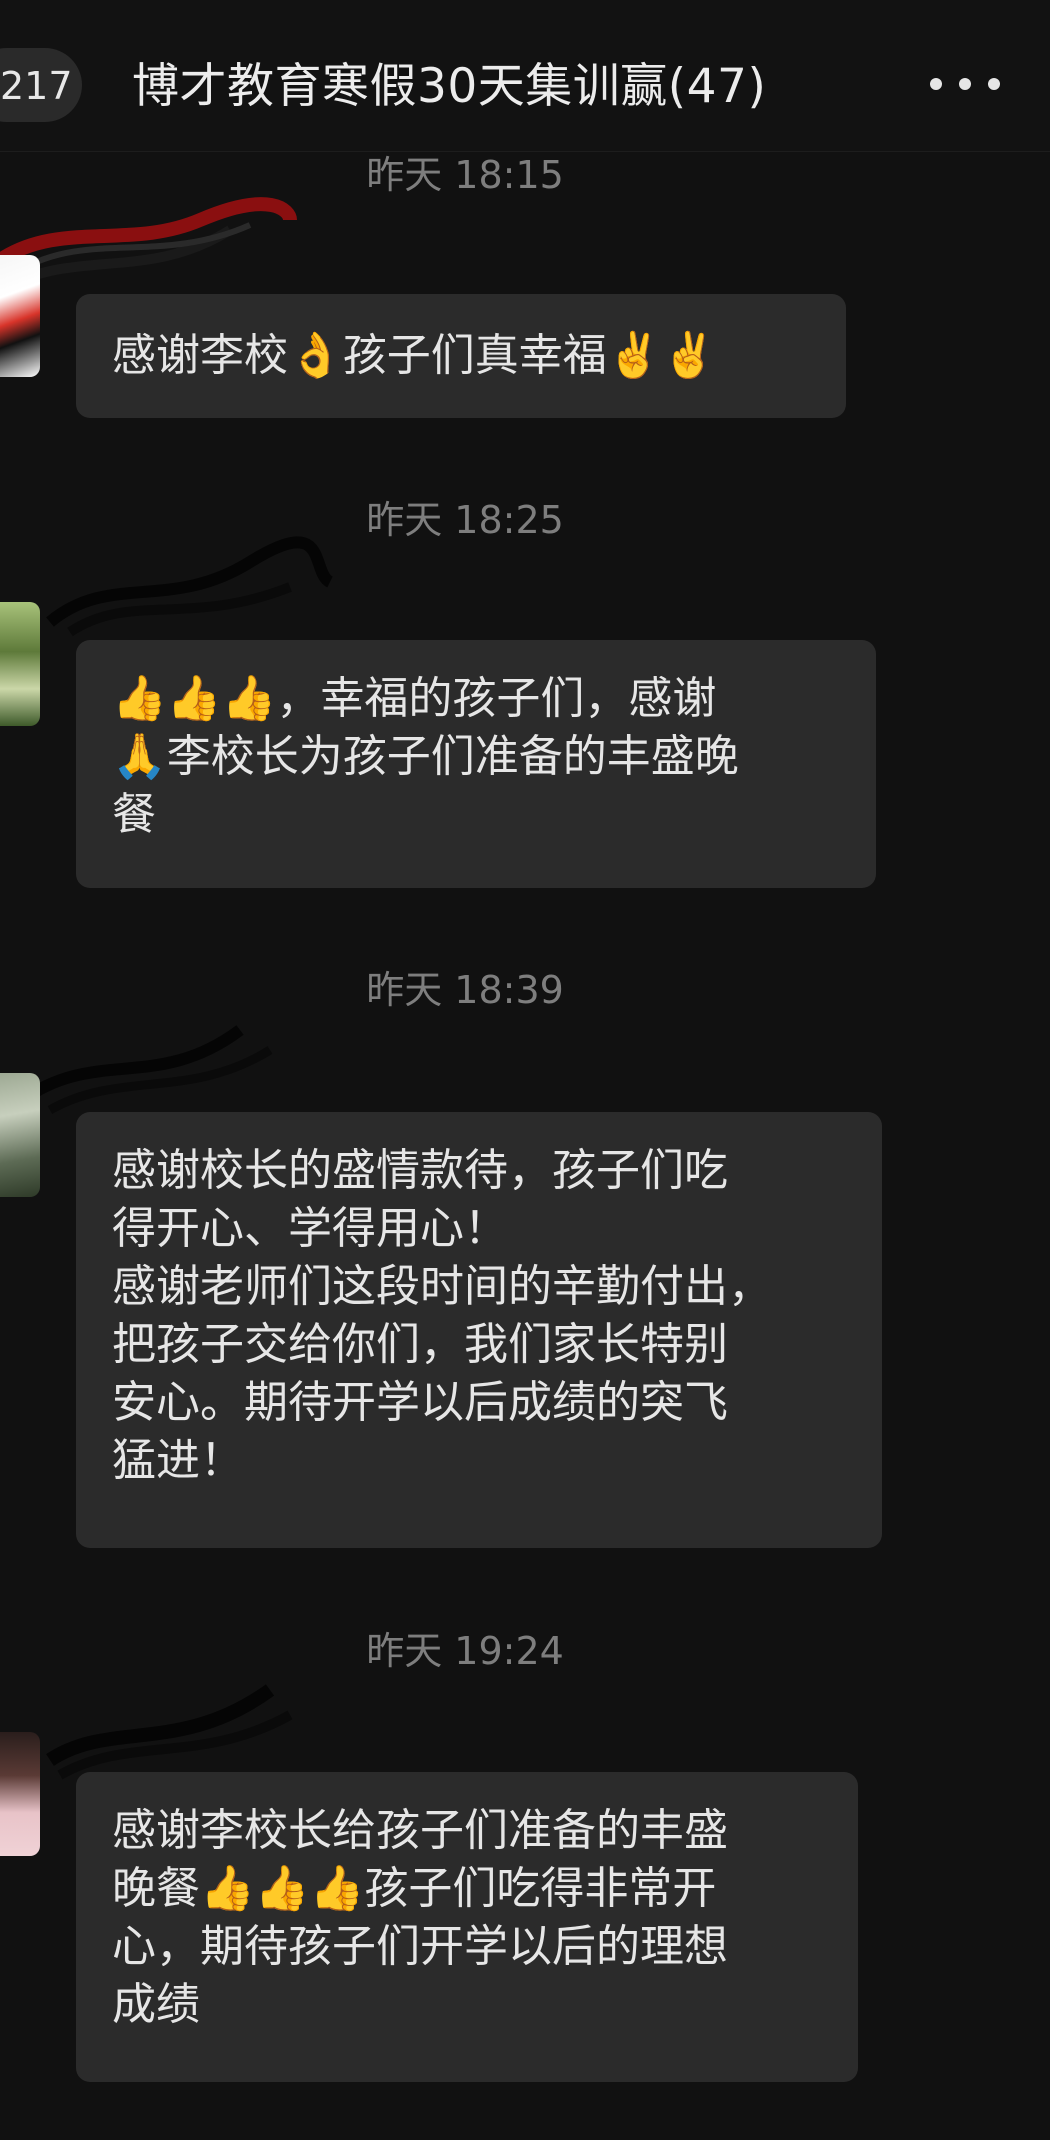 This screenshot has width=1050, height=2140. I want to click on message-timestamp: 昨天 18:15, so click(465, 175).